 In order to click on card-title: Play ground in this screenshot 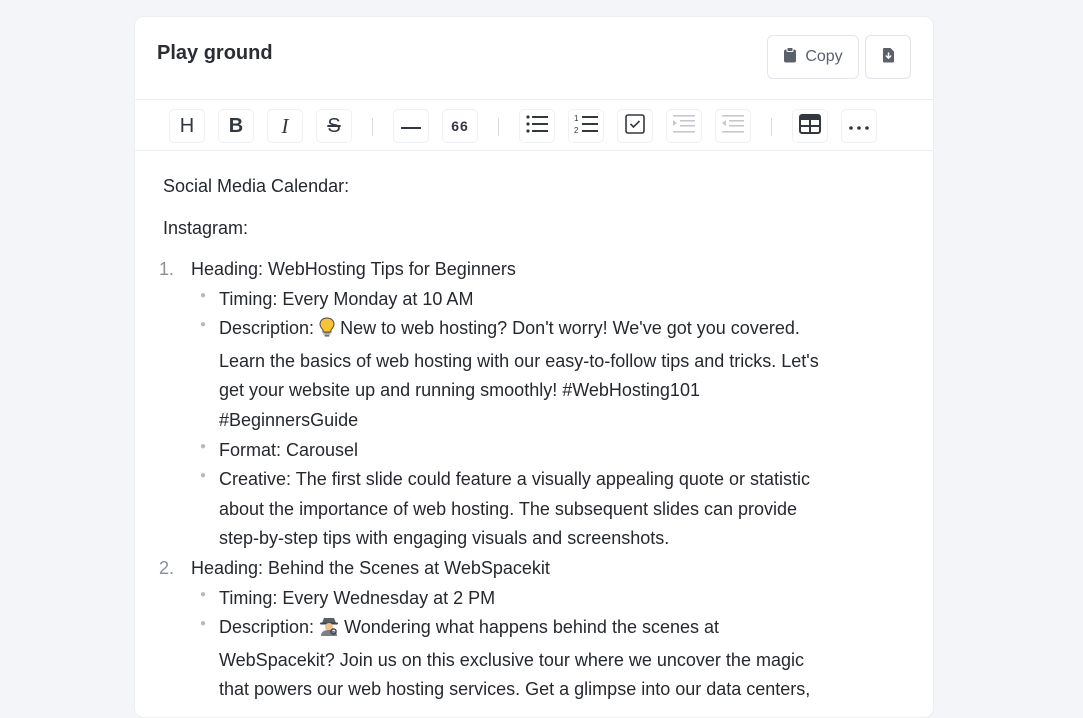, I will do `click(215, 53)`.